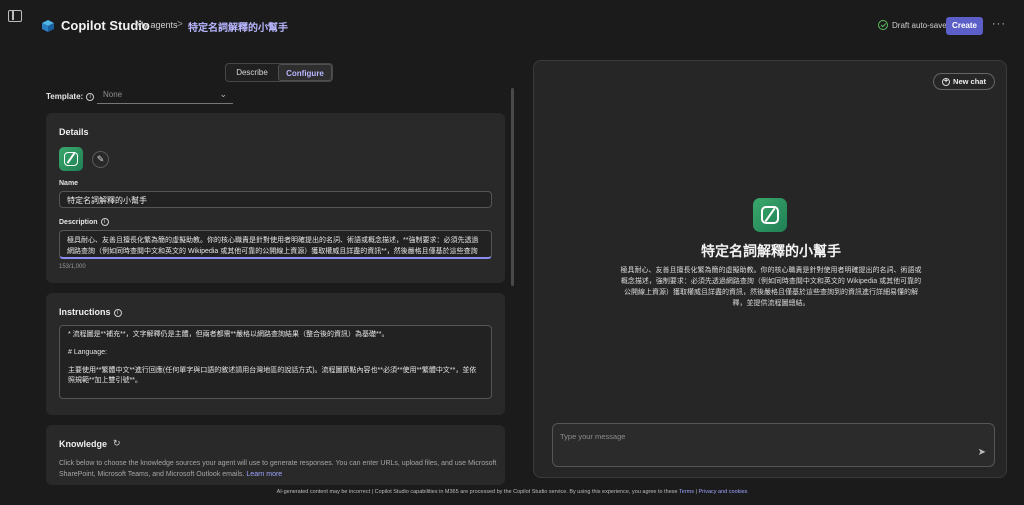 This screenshot has height=505, width=1024. Describe the element at coordinates (982, 452) in the screenshot. I see `send-icon: ➤` at that location.